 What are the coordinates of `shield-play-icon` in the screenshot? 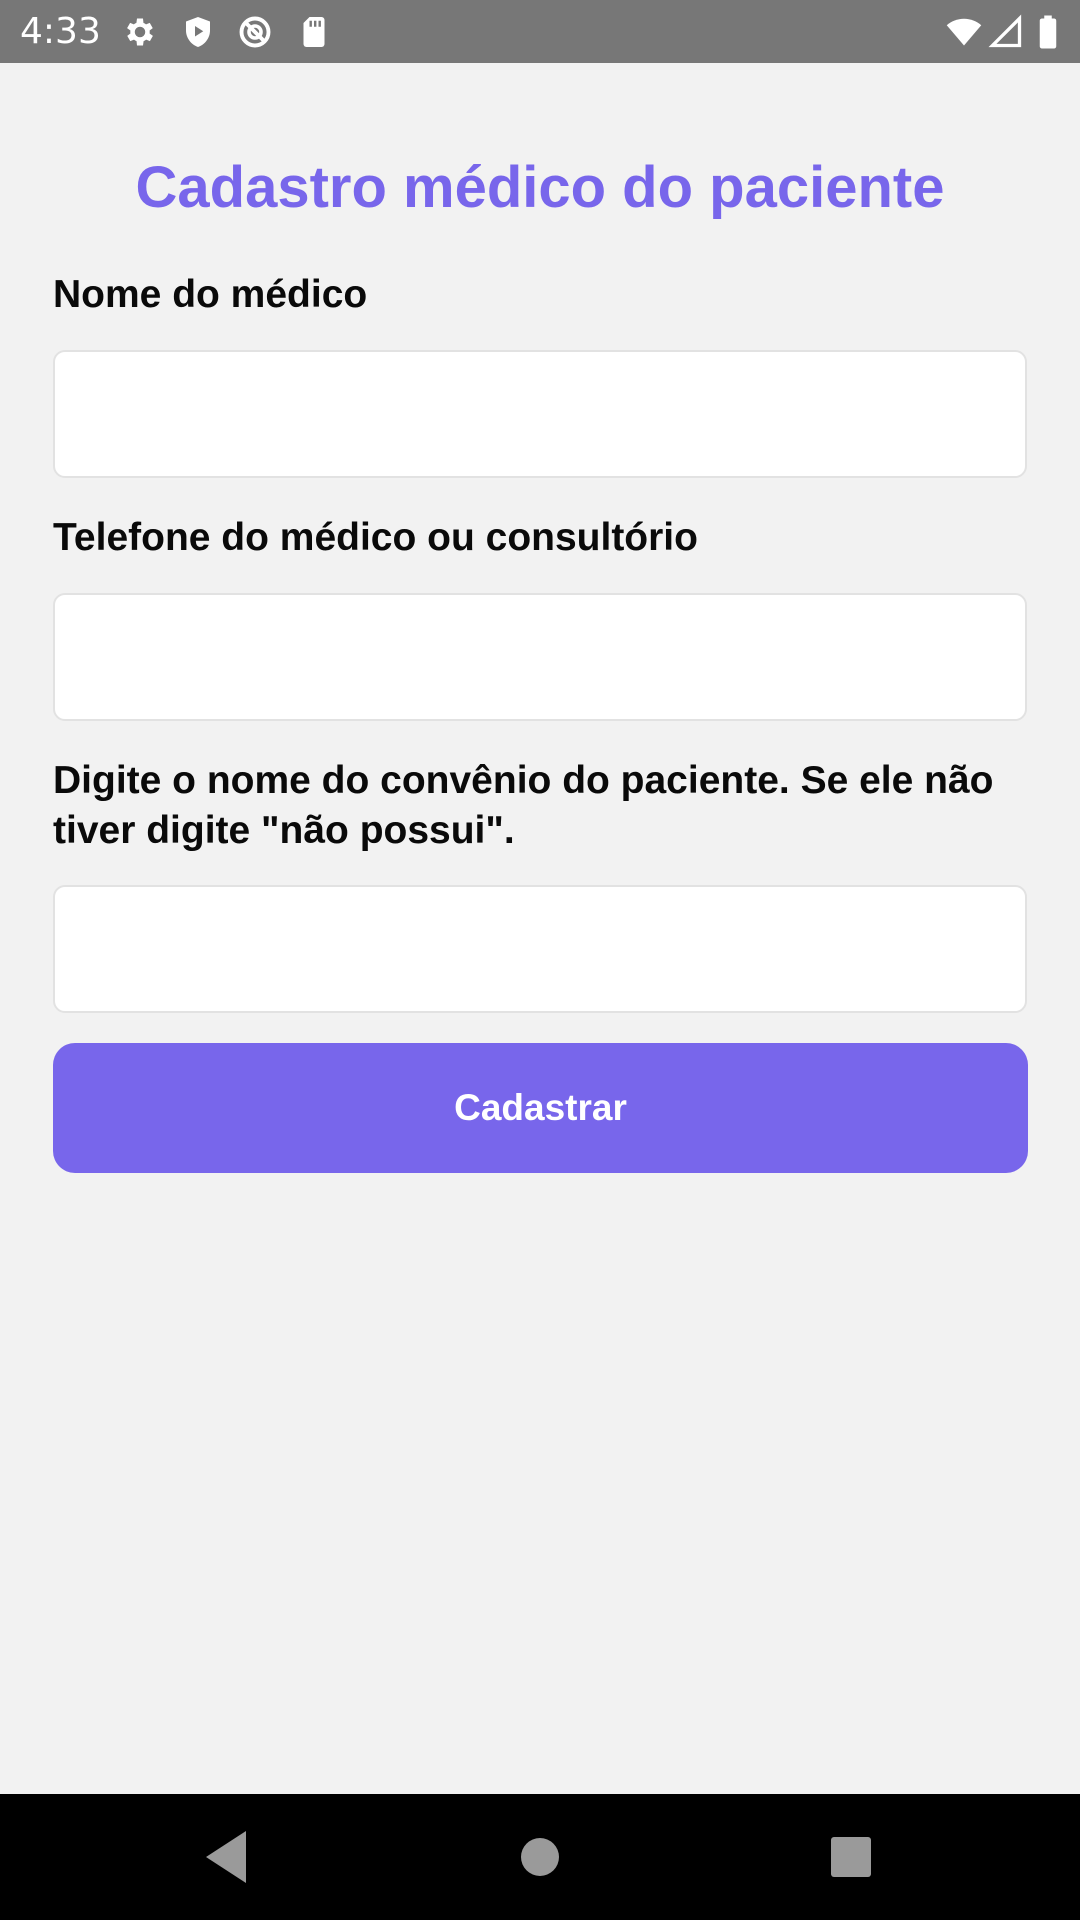 It's located at (198, 32).